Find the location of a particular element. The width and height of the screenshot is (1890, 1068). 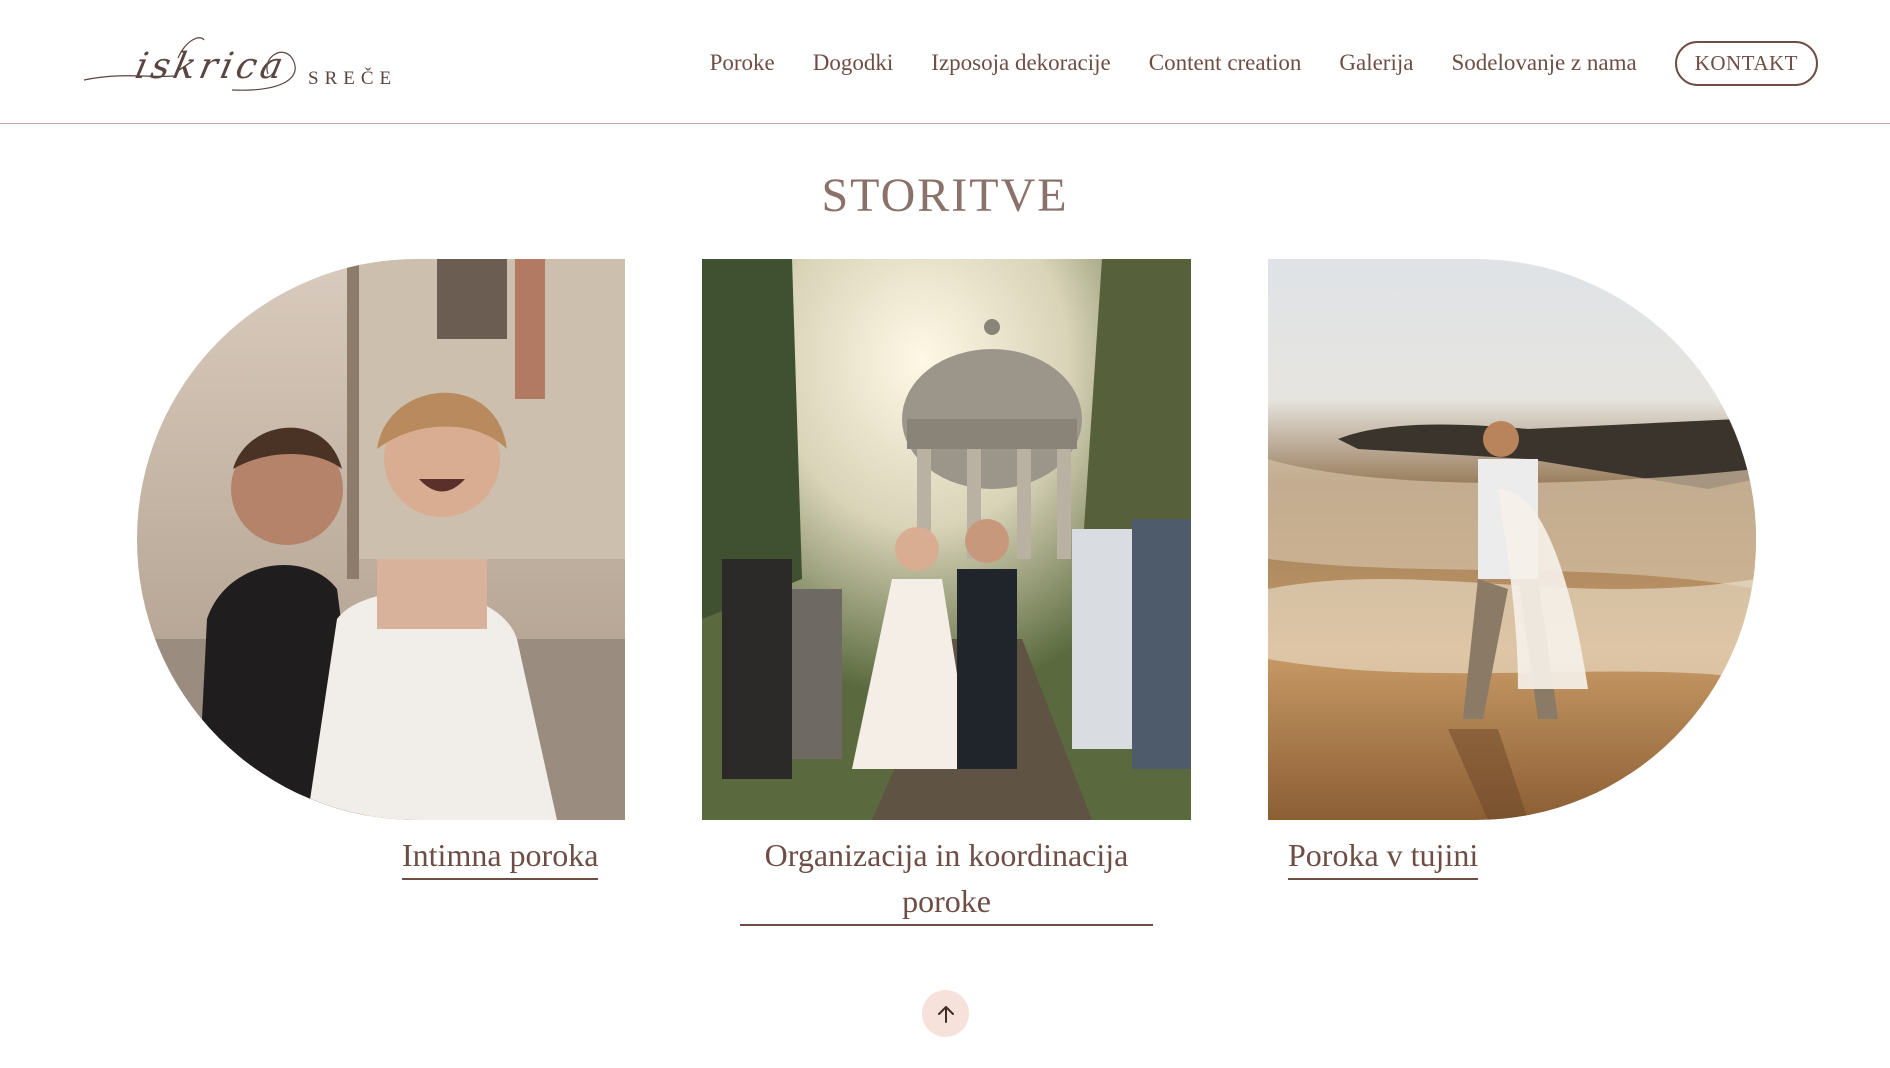

scroll-to-top-button is located at coordinates (945, 1013).